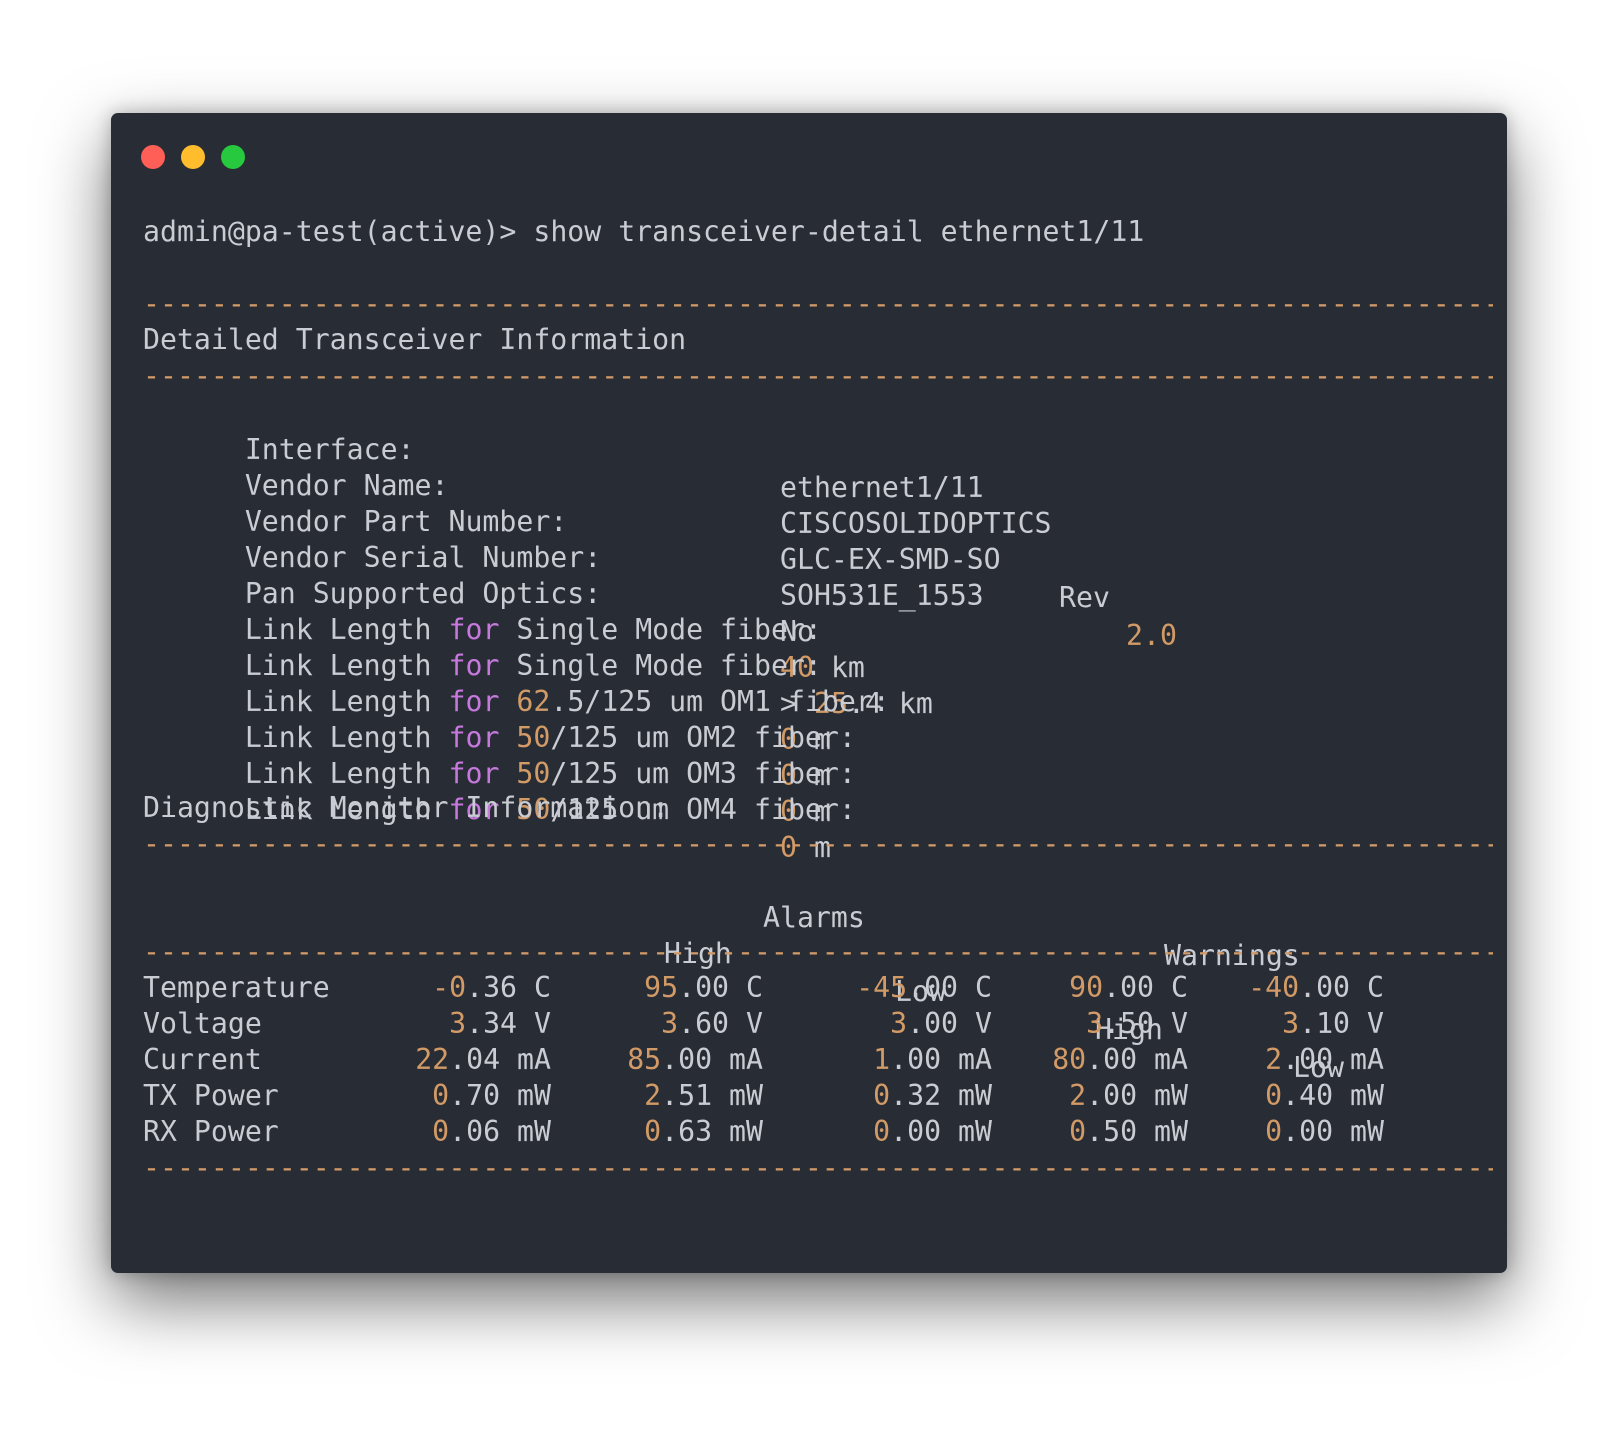  Describe the element at coordinates (483, 1059) in the screenshot. I see `current-value: 22.04 mA` at that location.